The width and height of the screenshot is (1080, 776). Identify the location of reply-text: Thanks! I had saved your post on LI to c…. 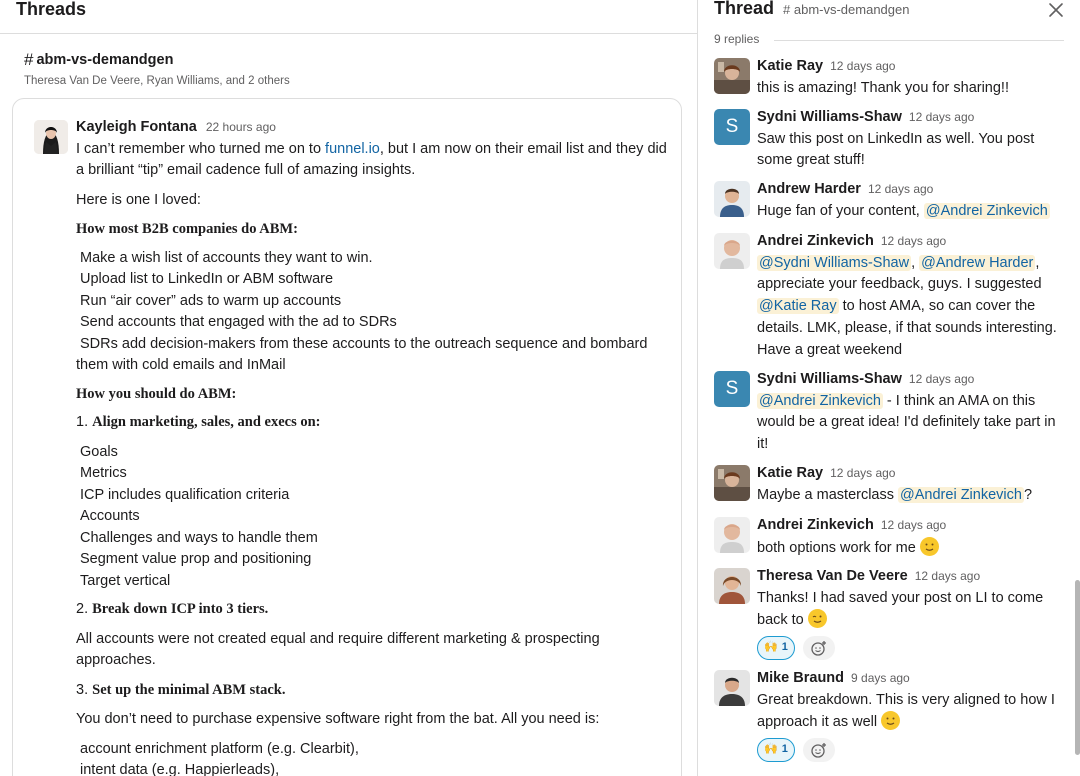
(900, 609).